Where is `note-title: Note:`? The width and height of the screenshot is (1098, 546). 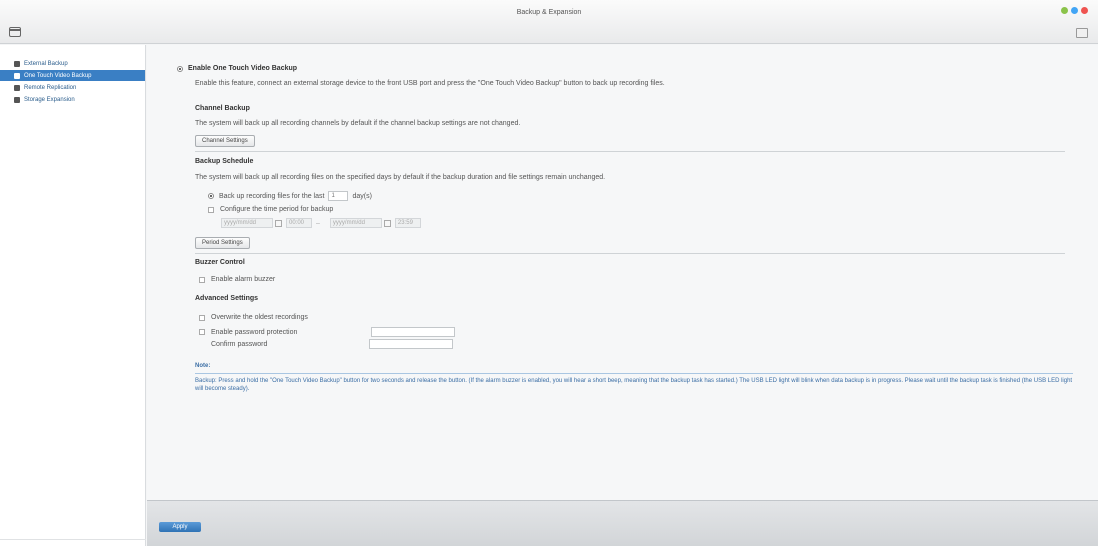 note-title: Note: is located at coordinates (203, 366).